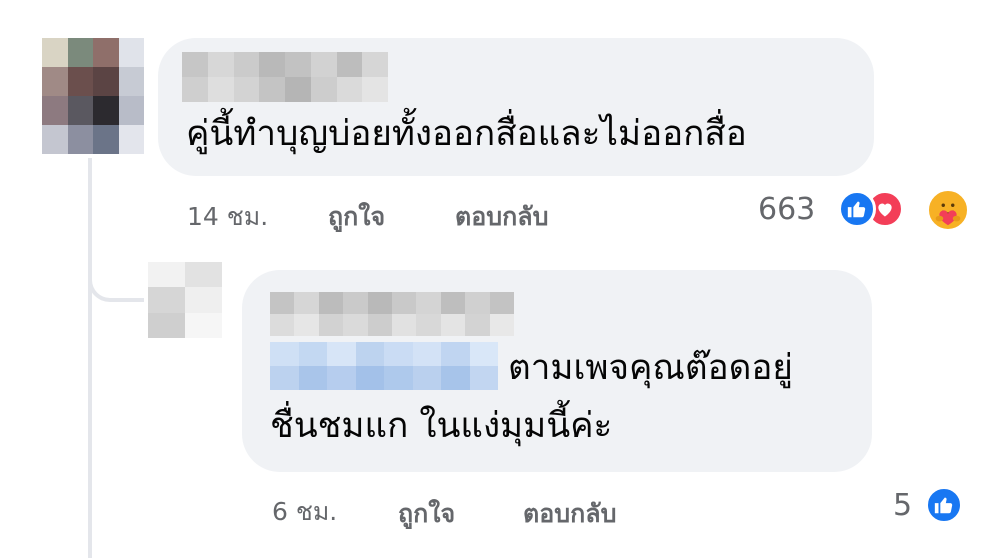 This screenshot has height=558, width=1000. What do you see at coordinates (384, 366) in the screenshot?
I see `mentioned-name-blurred` at bounding box center [384, 366].